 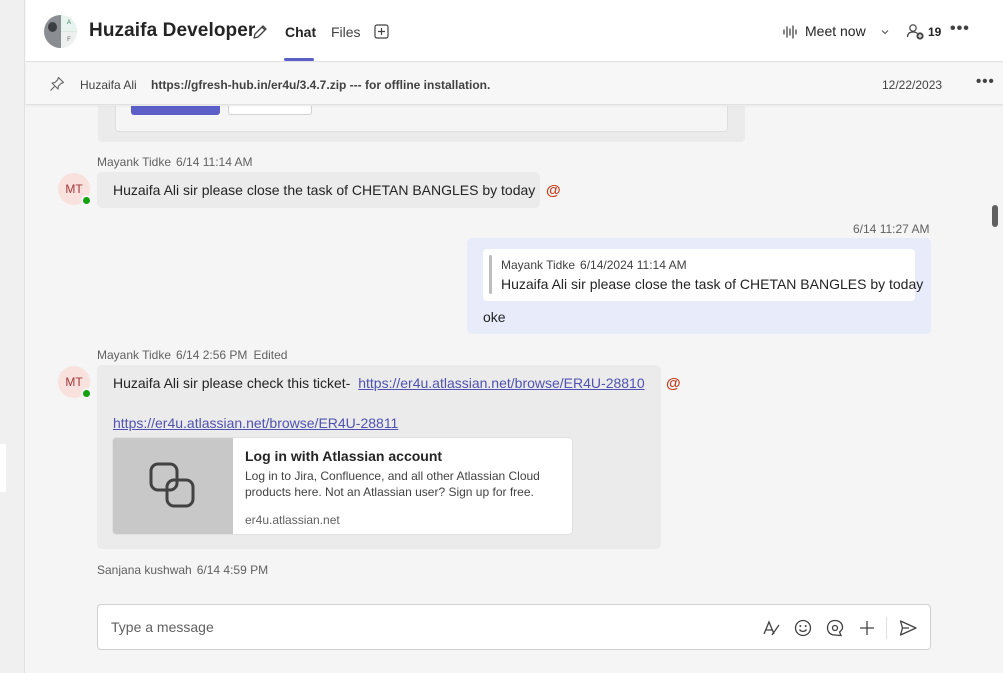 I want to click on previous-card-secondary-button, so click(x=270, y=110).